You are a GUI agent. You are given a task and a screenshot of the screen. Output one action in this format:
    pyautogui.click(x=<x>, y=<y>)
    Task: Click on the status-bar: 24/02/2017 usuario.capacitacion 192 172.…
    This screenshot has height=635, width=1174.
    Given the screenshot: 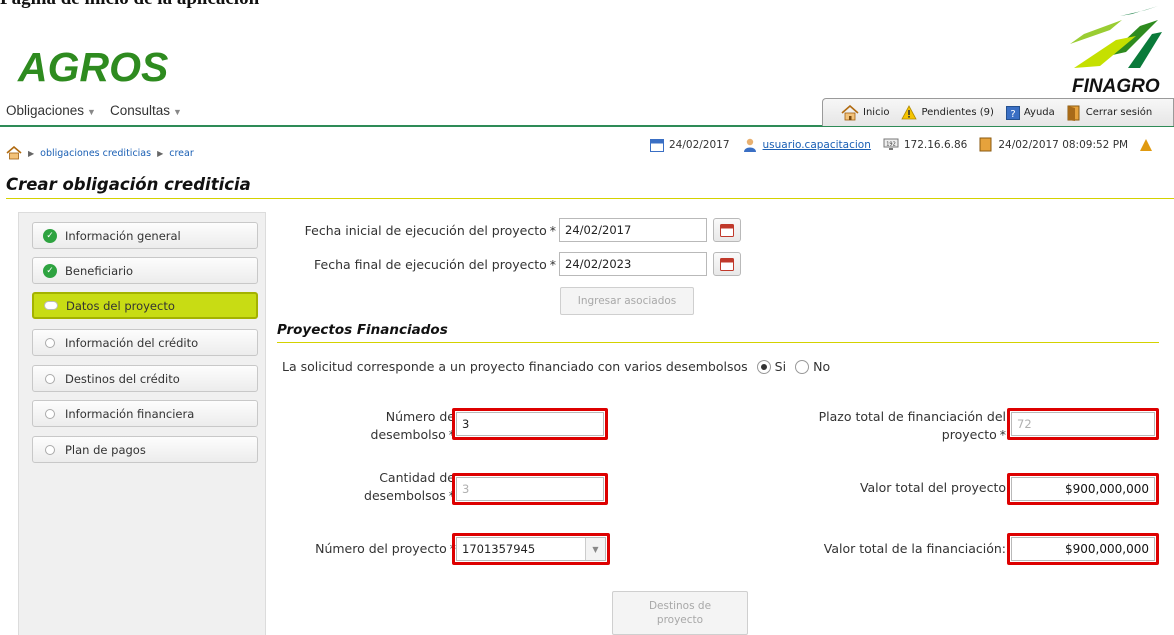 What is the action you would take?
    pyautogui.click(x=901, y=144)
    